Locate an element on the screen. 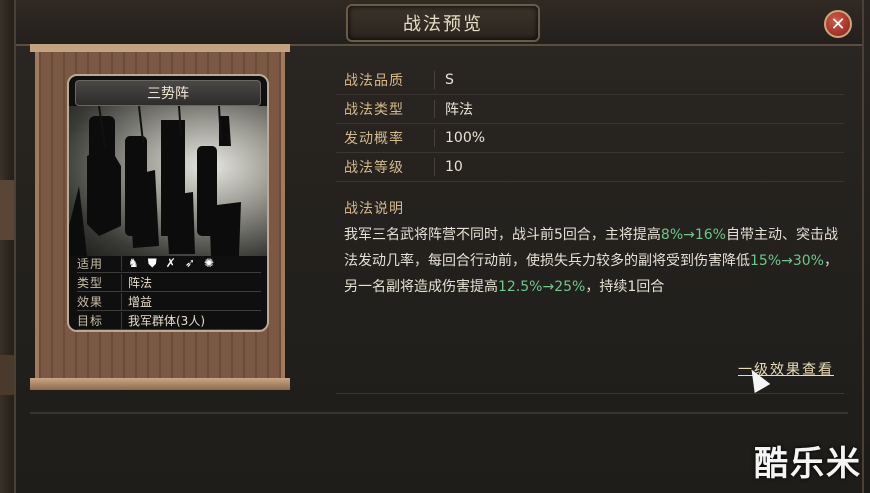 Image resolution: width=870 pixels, height=493 pixels. stat-row-quality: 战法品质 S is located at coordinates (590, 80).